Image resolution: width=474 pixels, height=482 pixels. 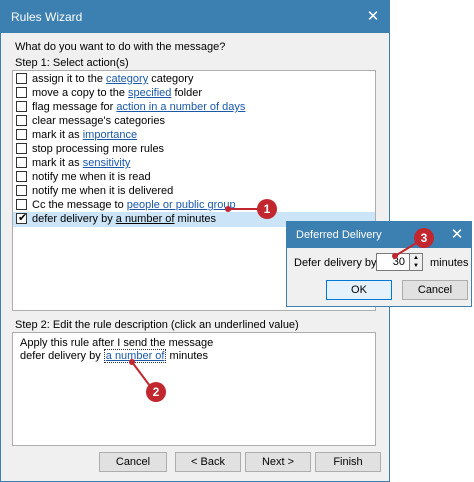 What do you see at coordinates (416, 266) in the screenshot?
I see `spin-down-icon: ▼` at bounding box center [416, 266].